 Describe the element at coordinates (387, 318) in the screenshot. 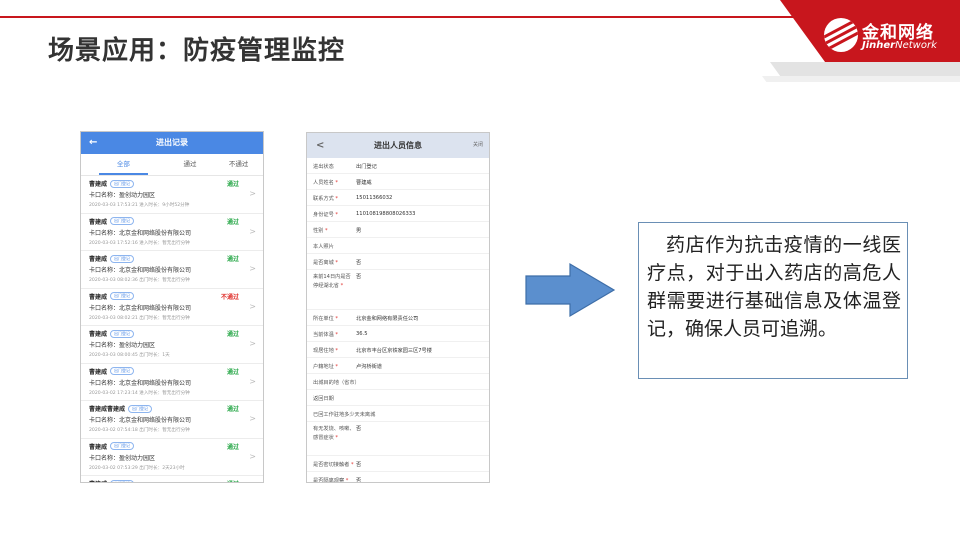

I see `field-value: 北京金和网络有限责任公司` at that location.